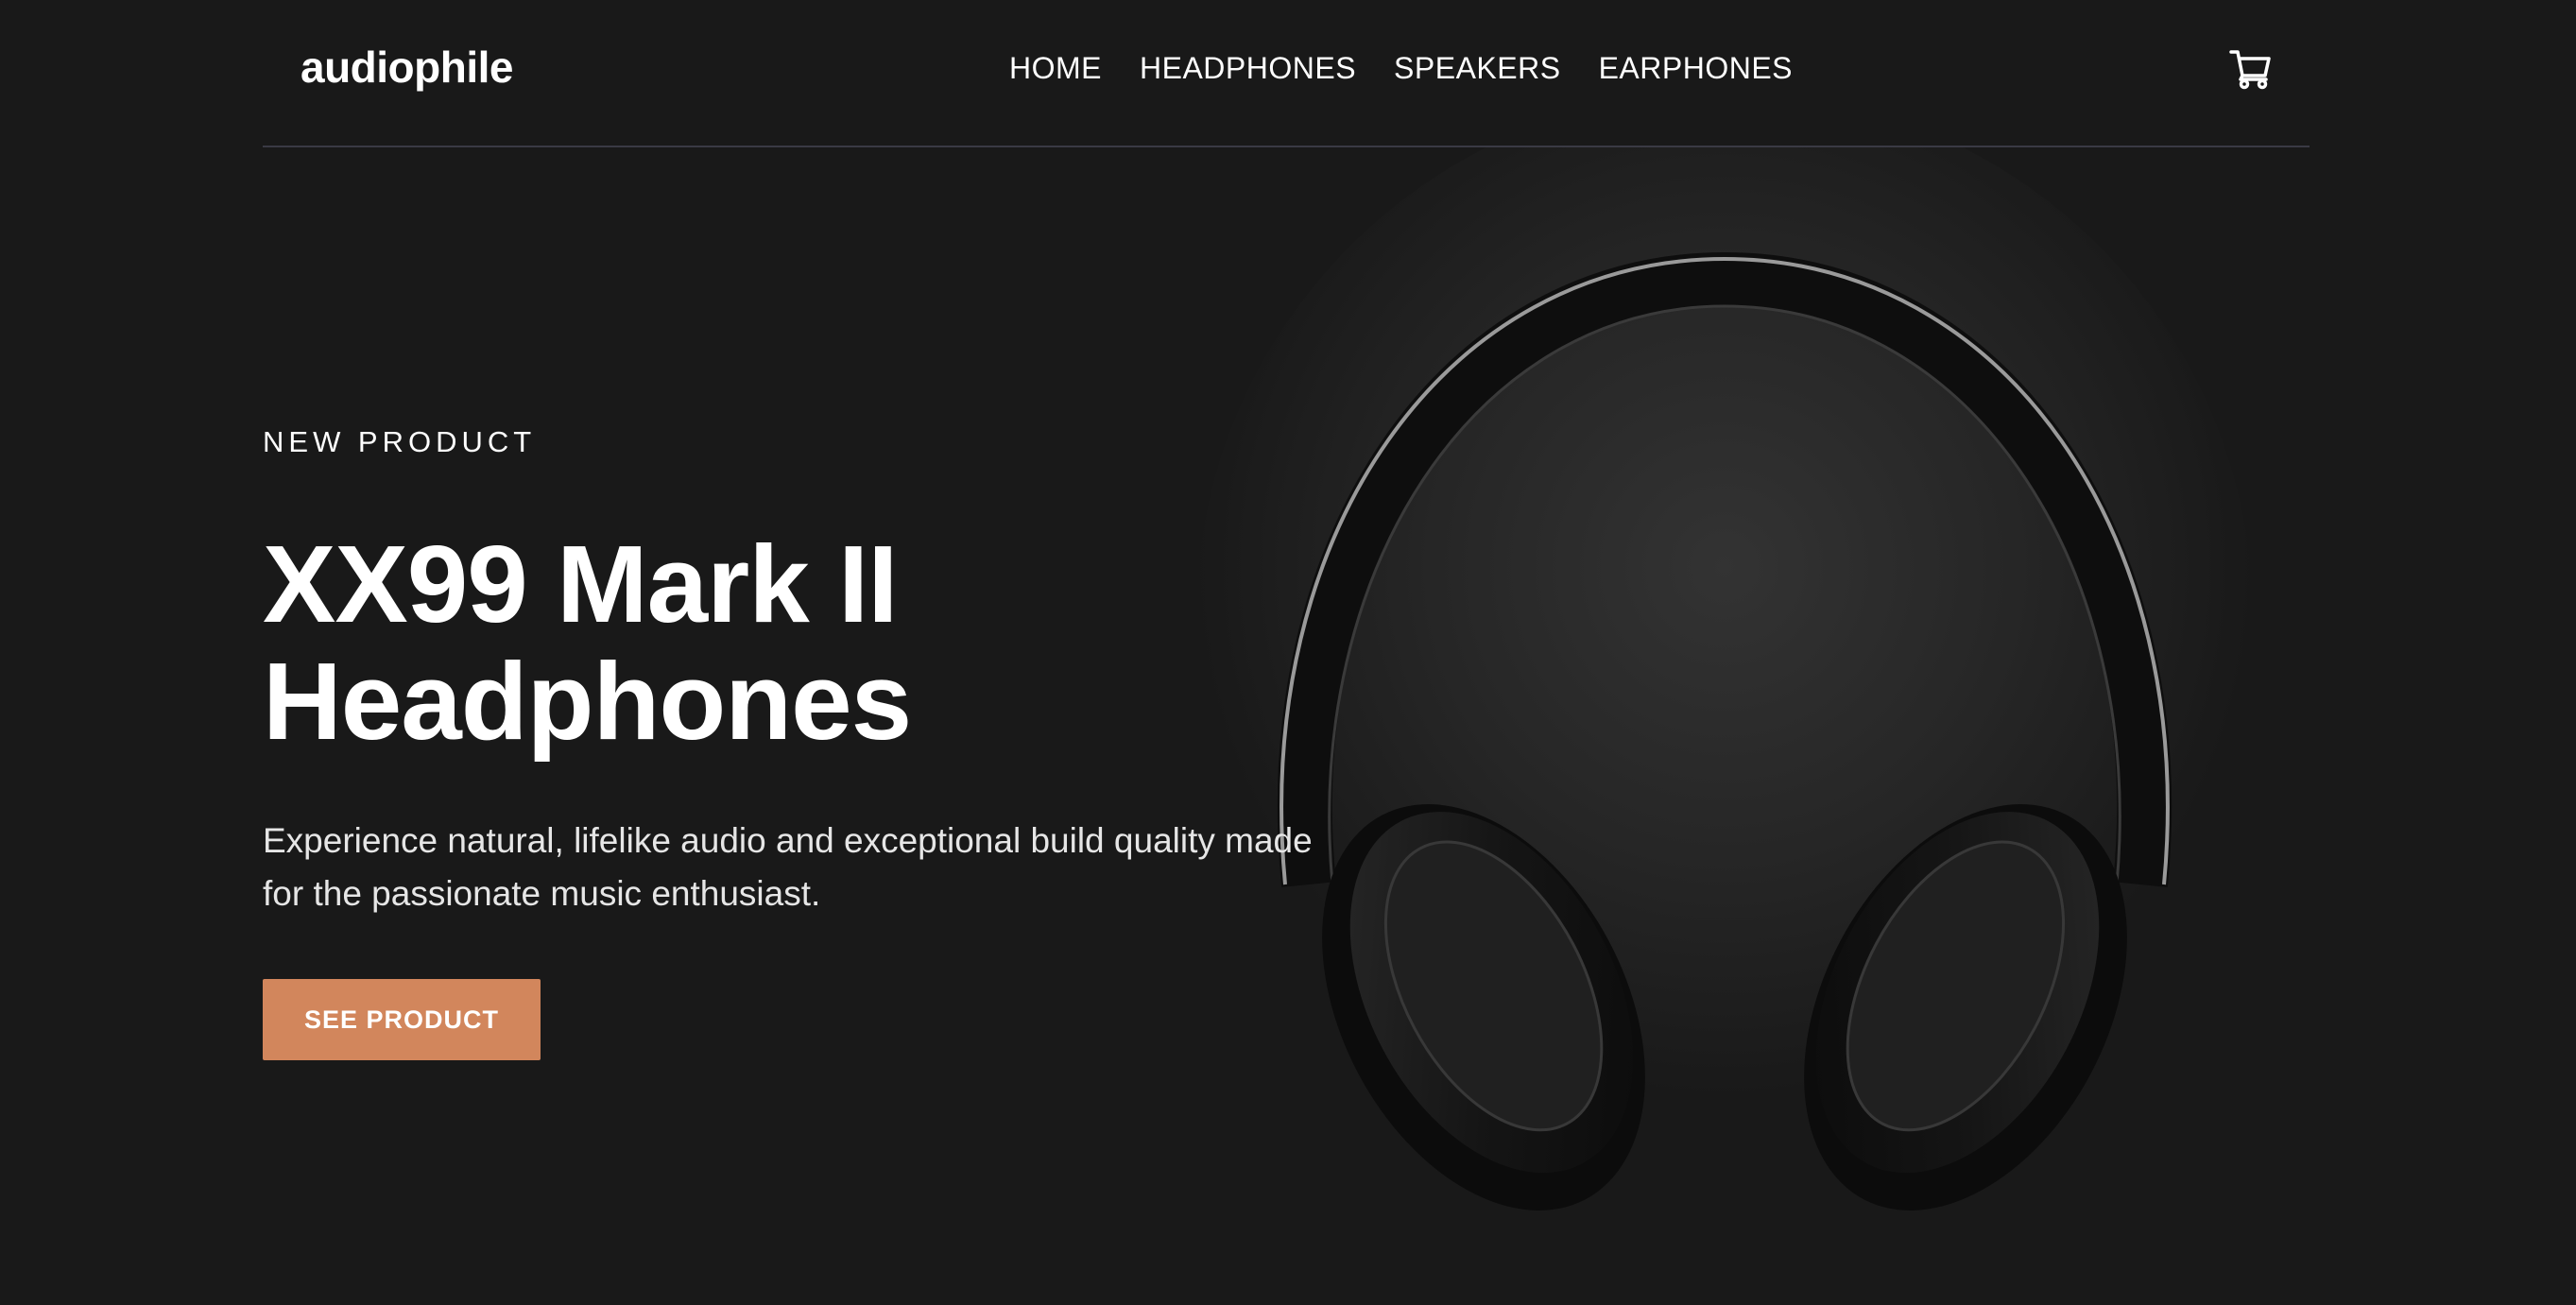  Describe the element at coordinates (1696, 68) in the screenshot. I see `nav-earphones: EARPHONES` at that location.